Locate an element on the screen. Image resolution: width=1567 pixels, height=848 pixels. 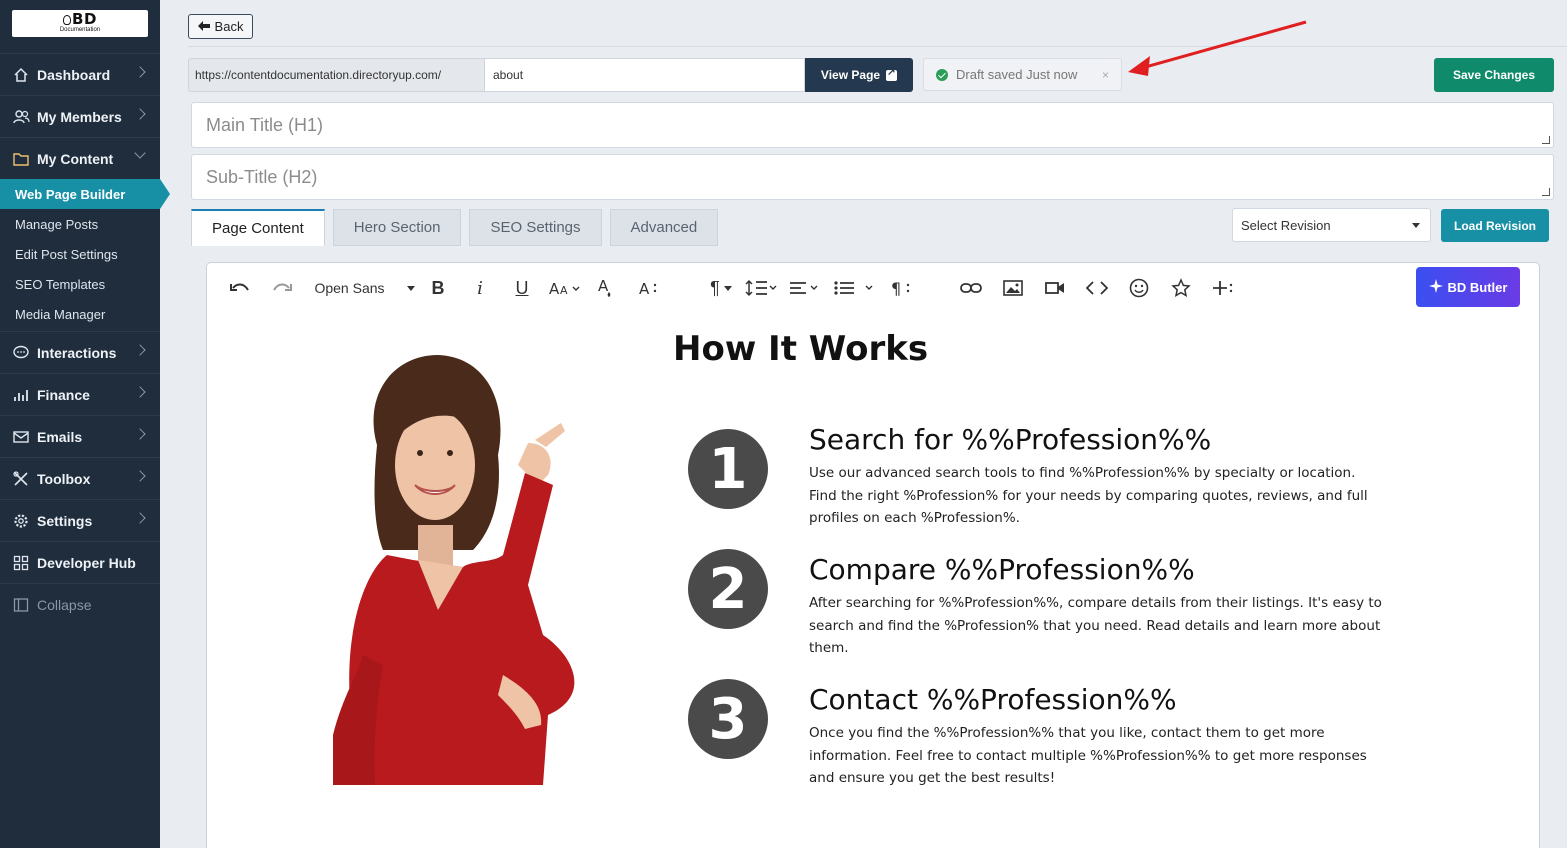
sidebar-item-dashboard: Dashboard is located at coordinates (80, 74).